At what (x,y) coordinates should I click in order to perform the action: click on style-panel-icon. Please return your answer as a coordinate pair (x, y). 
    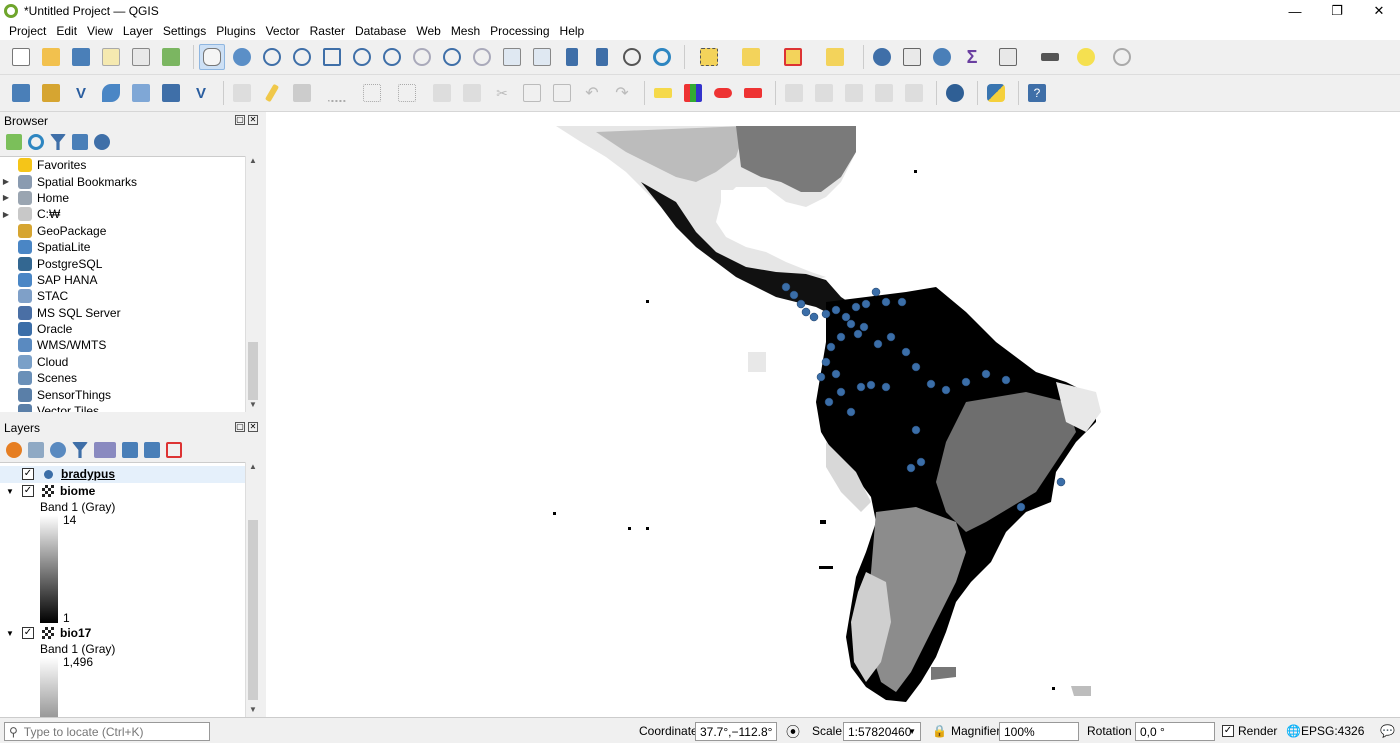
    Looking at the image, I should click on (14, 450).